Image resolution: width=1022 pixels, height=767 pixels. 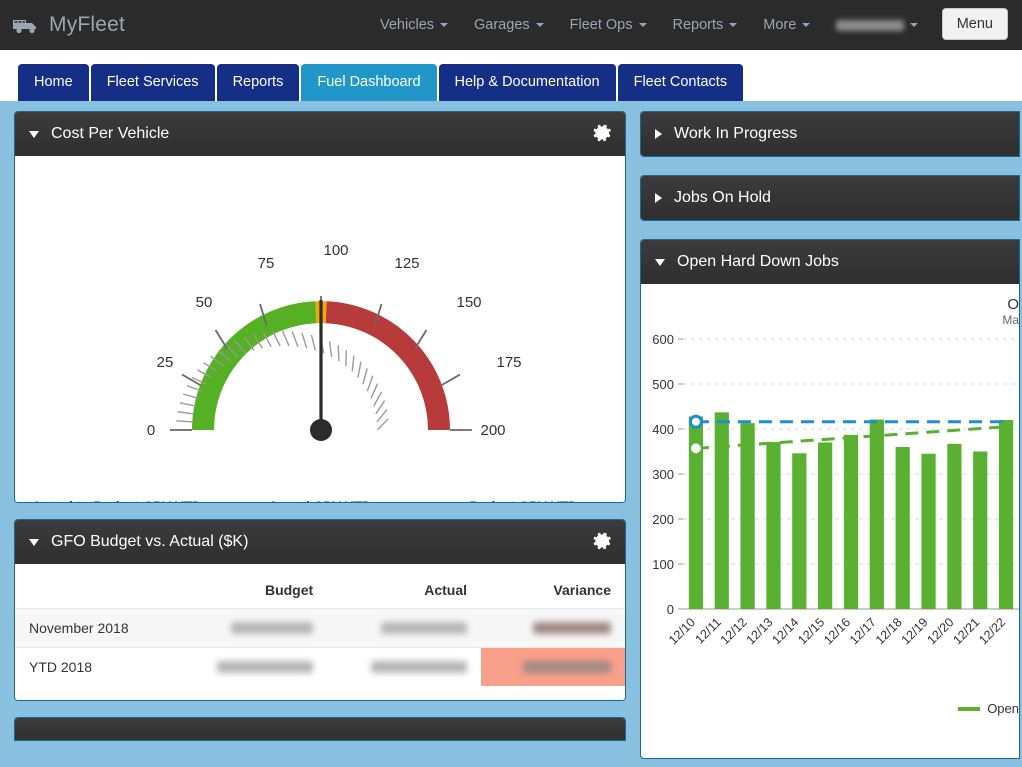 I want to click on nav-item-label: Fleet Ops, so click(x=601, y=25).